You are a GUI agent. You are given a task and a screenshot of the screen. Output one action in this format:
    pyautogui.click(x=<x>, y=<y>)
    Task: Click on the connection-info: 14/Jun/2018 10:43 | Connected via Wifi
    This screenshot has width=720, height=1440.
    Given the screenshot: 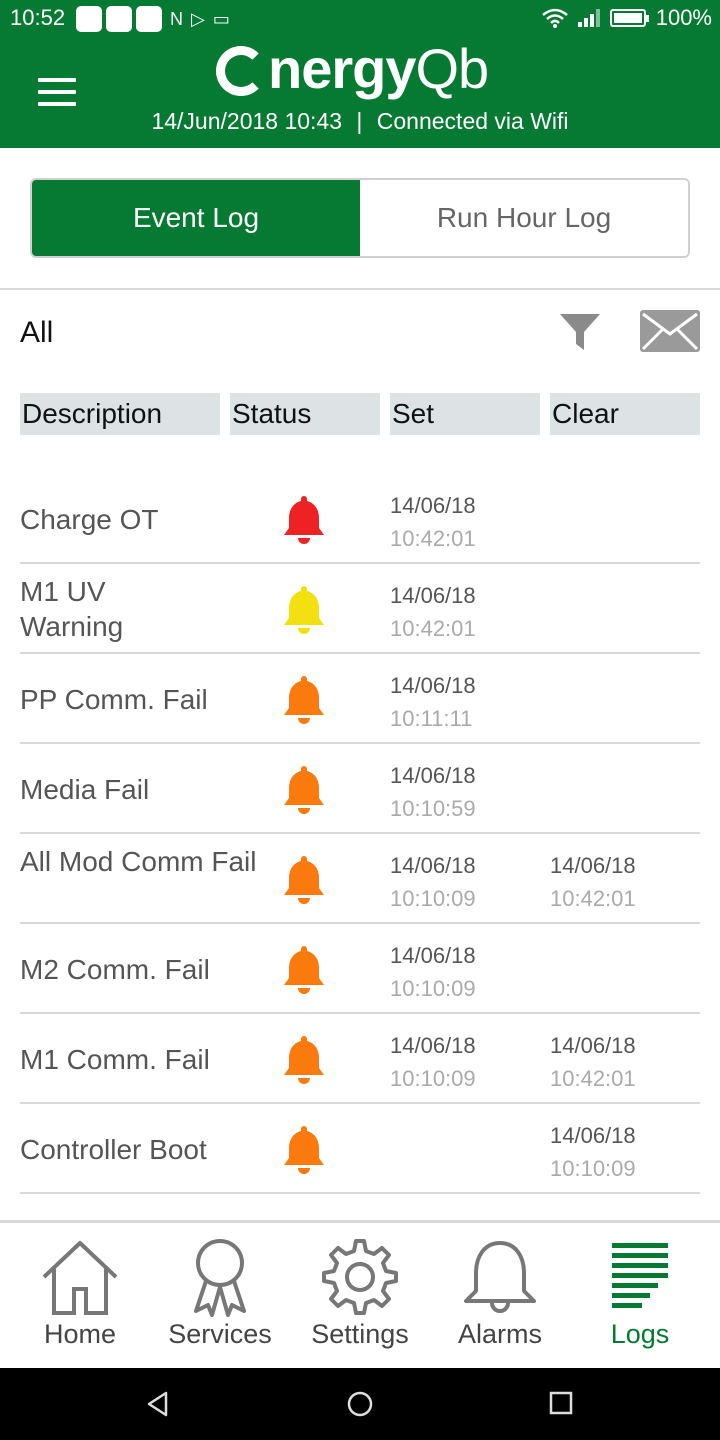 What is the action you would take?
    pyautogui.click(x=360, y=121)
    